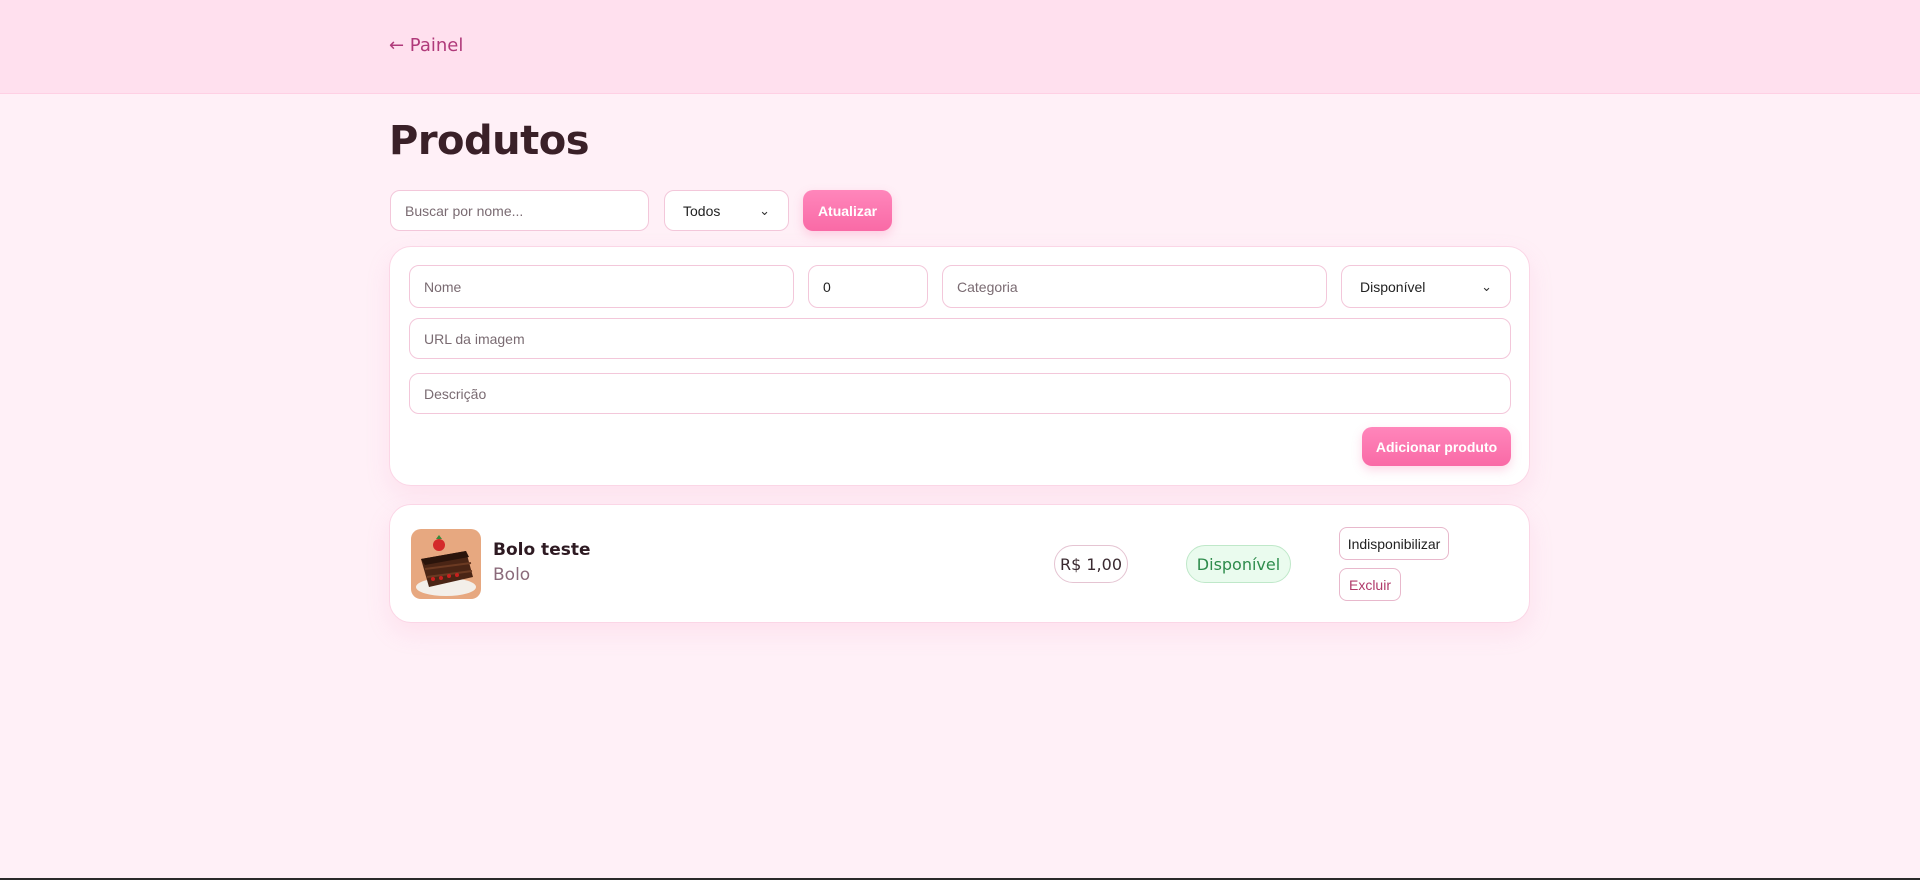 This screenshot has width=1920, height=880. Describe the element at coordinates (960, 393) in the screenshot. I see `description-field` at that location.